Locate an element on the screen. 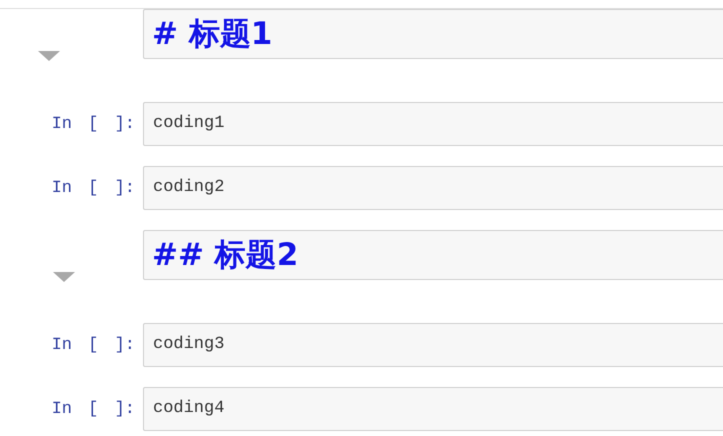  markdown-heading-cell: # 标题1 is located at coordinates (433, 34).